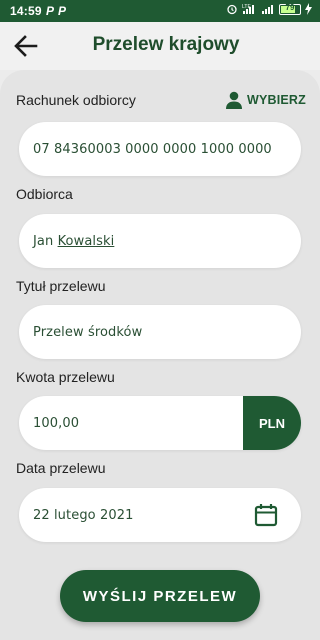  Describe the element at coordinates (26, 11) in the screenshot. I see `status-time: 14:59` at that location.